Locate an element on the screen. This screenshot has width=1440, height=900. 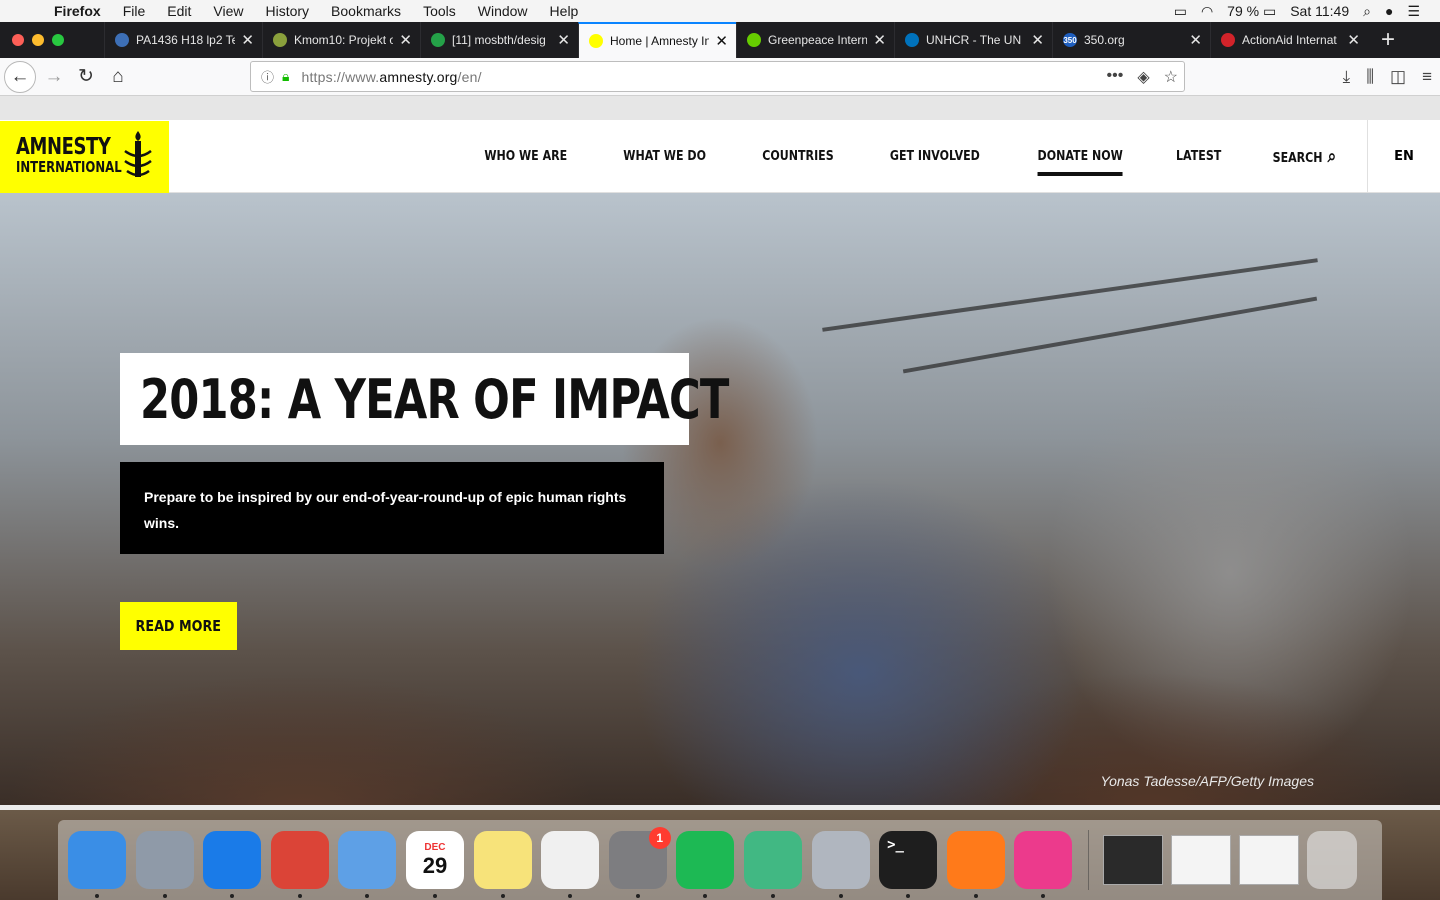
notification-center-icon: ☰ is located at coordinates (1413, 11).